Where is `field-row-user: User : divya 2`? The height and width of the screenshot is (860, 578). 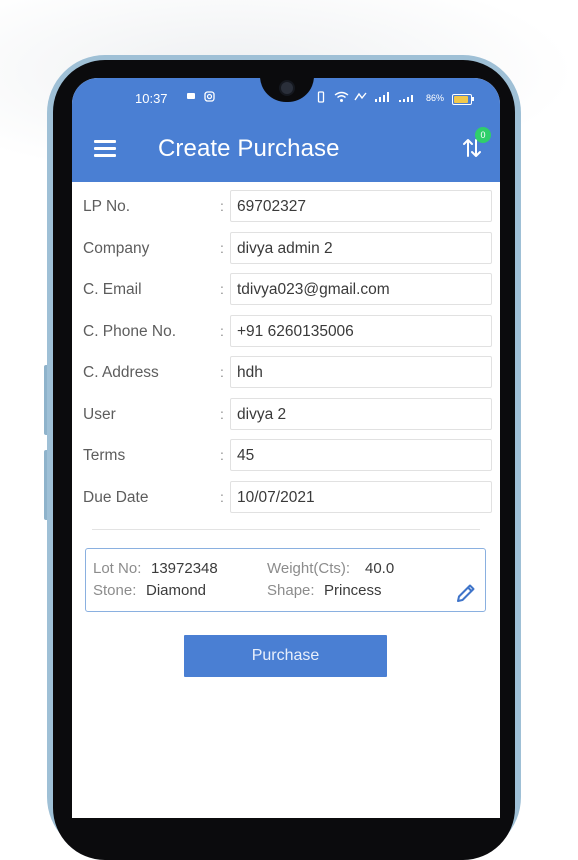 field-row-user: User : divya 2 is located at coordinates (286, 414).